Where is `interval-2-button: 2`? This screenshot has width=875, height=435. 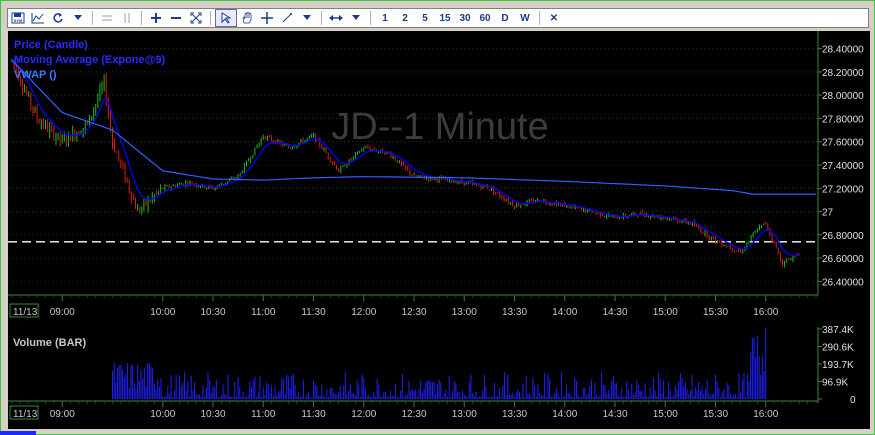
interval-2-button: 2 is located at coordinates (405, 18).